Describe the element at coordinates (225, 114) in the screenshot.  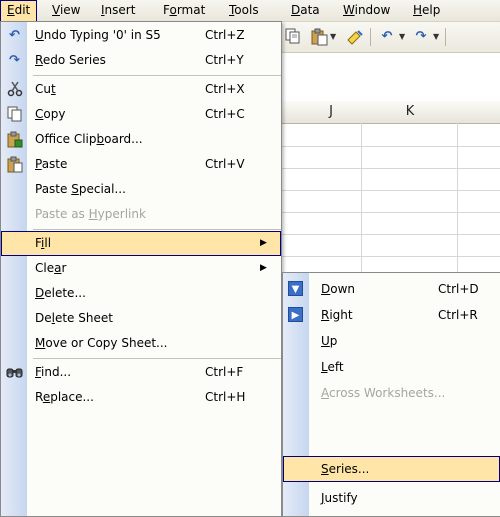
I see `shortcut-label: Ctrl+C` at that location.